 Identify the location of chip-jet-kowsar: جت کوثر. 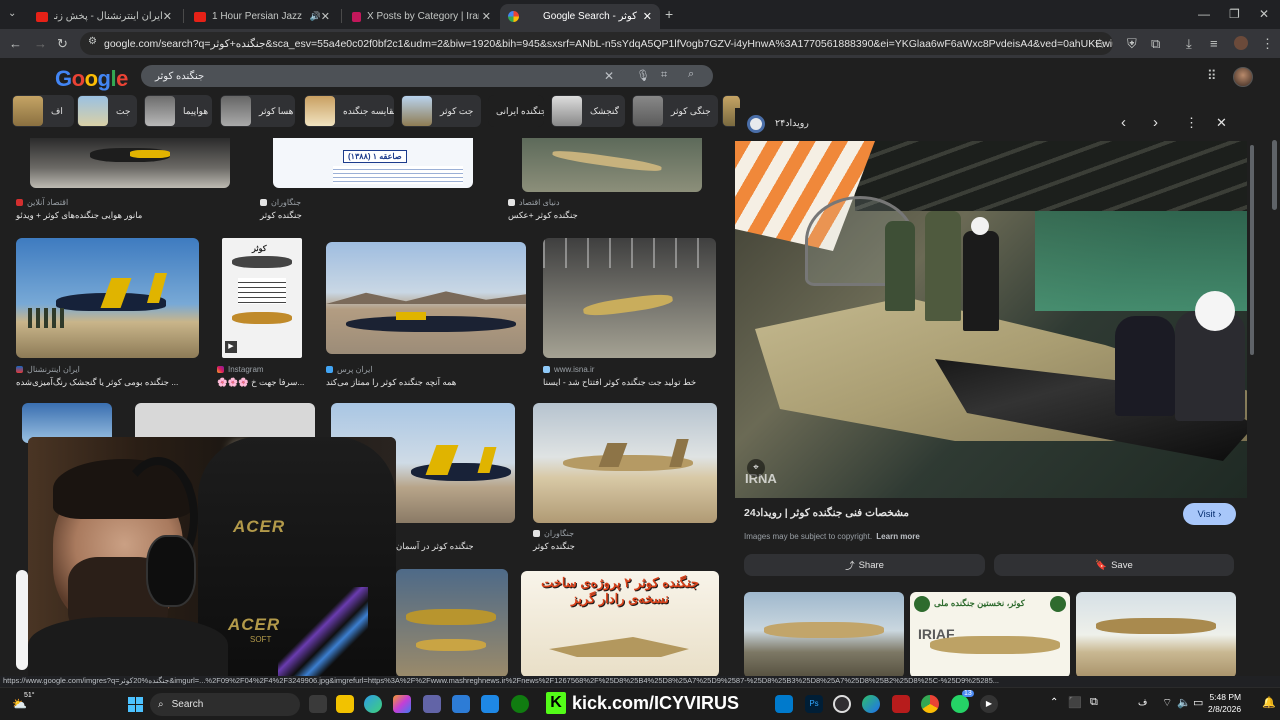
(441, 111).